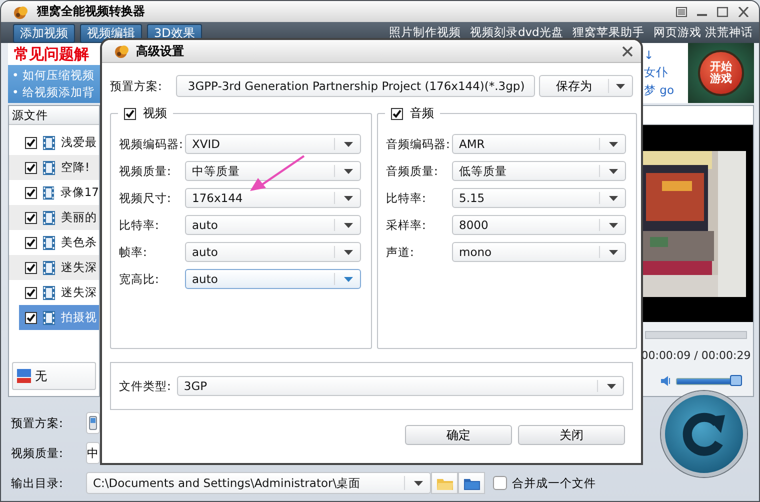  I want to click on dropdown: 5.15, so click(539, 198).